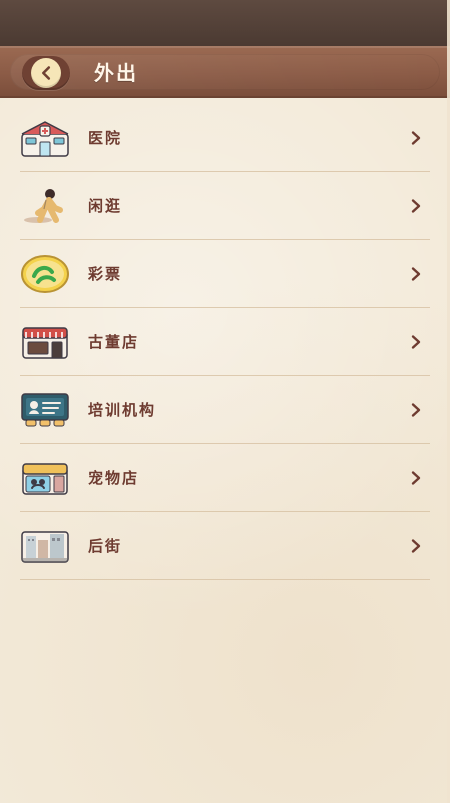 The width and height of the screenshot is (450, 803). What do you see at coordinates (105, 138) in the screenshot?
I see `menu-item-label: 医院` at bounding box center [105, 138].